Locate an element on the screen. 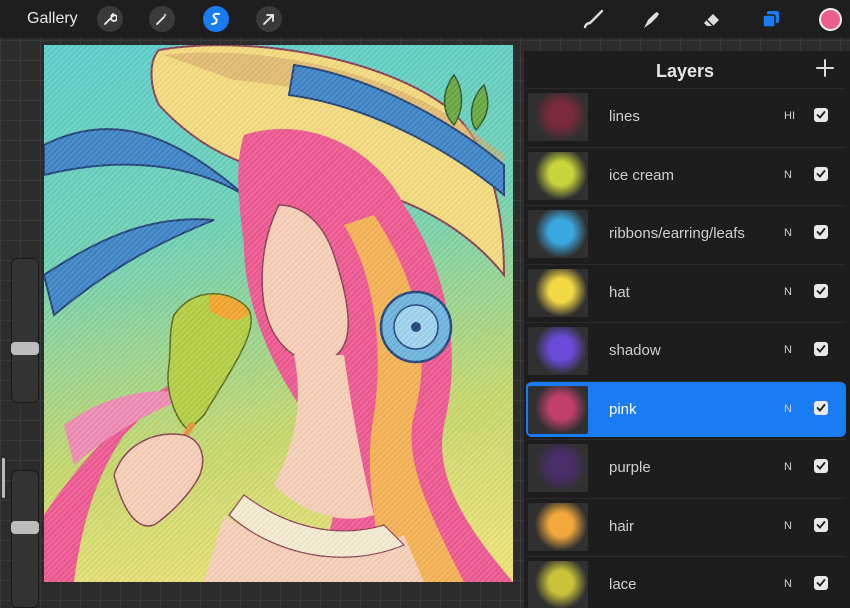 The image size is (850, 608). color-picker-button is located at coordinates (830, 19).